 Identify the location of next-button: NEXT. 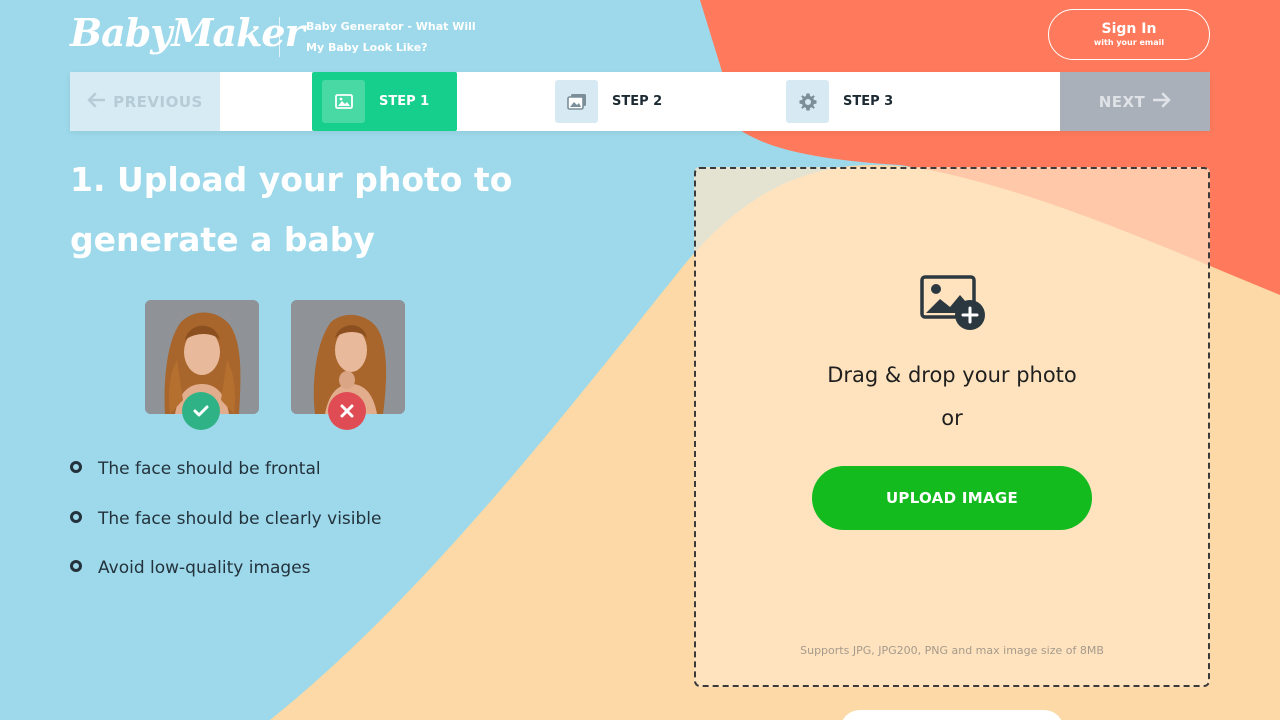
(1135, 101).